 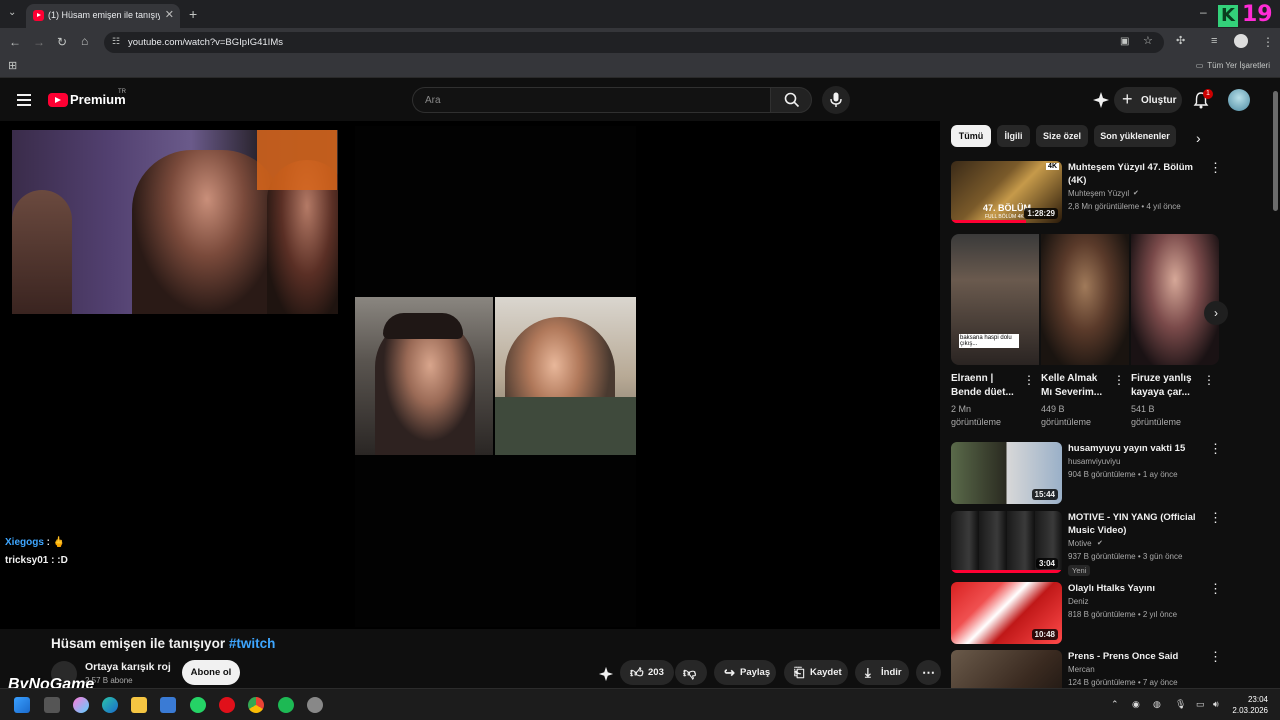 What do you see at coordinates (1157, 704) in the screenshot?
I see `steam-tray-icon: ◍` at bounding box center [1157, 704].